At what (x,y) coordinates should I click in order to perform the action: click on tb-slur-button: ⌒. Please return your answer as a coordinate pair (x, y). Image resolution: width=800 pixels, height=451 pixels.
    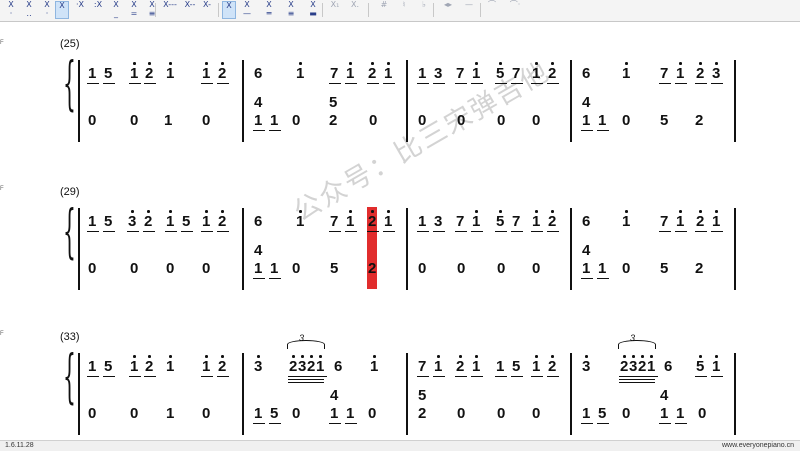
    Looking at the image, I should click on (492, 10).